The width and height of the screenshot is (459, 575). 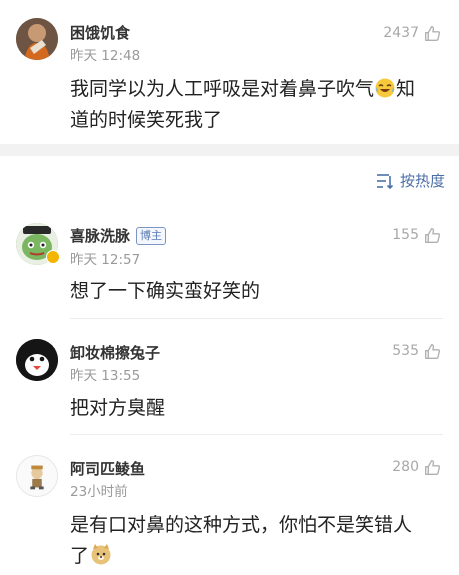 I want to click on like-count: 535, so click(x=405, y=351).